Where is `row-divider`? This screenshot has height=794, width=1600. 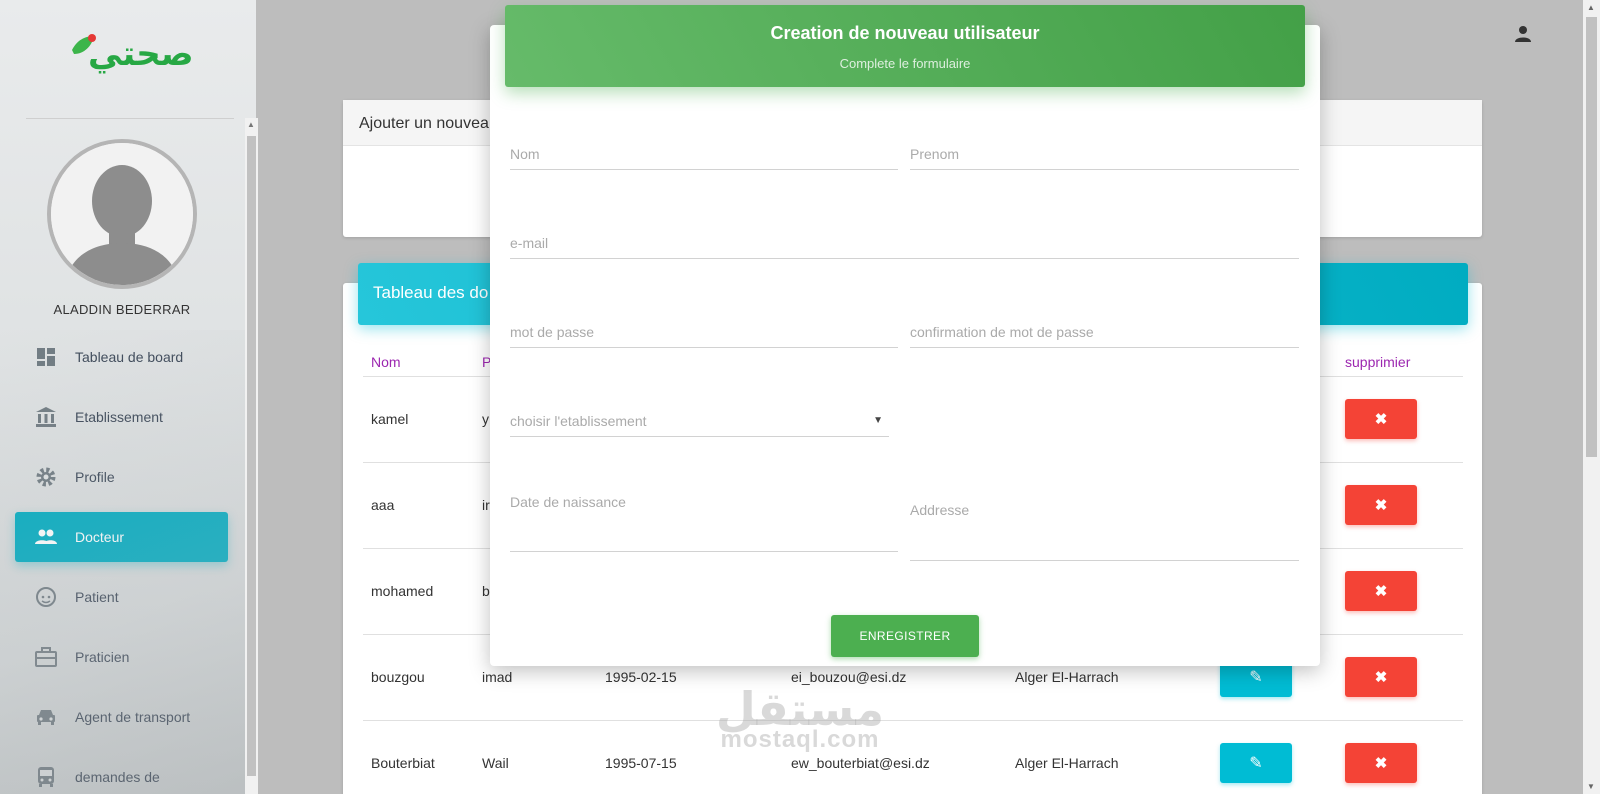
row-divider is located at coordinates (913, 720).